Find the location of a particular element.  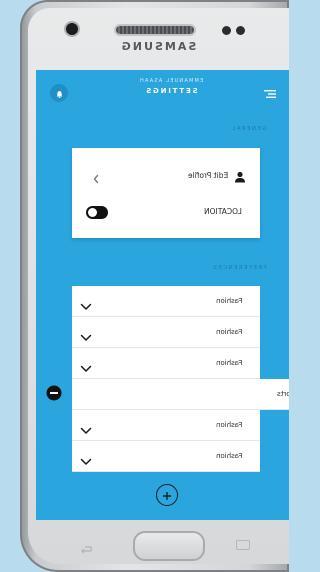

menu-icon is located at coordinates (270, 93).